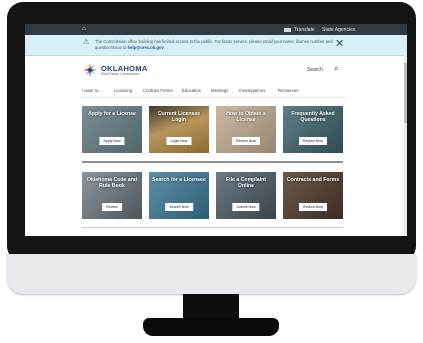 Image resolution: width=423 pixels, height=343 pixels. What do you see at coordinates (158, 90) in the screenshot?
I see `nav-item-contract-forms: Contract Forms` at bounding box center [158, 90].